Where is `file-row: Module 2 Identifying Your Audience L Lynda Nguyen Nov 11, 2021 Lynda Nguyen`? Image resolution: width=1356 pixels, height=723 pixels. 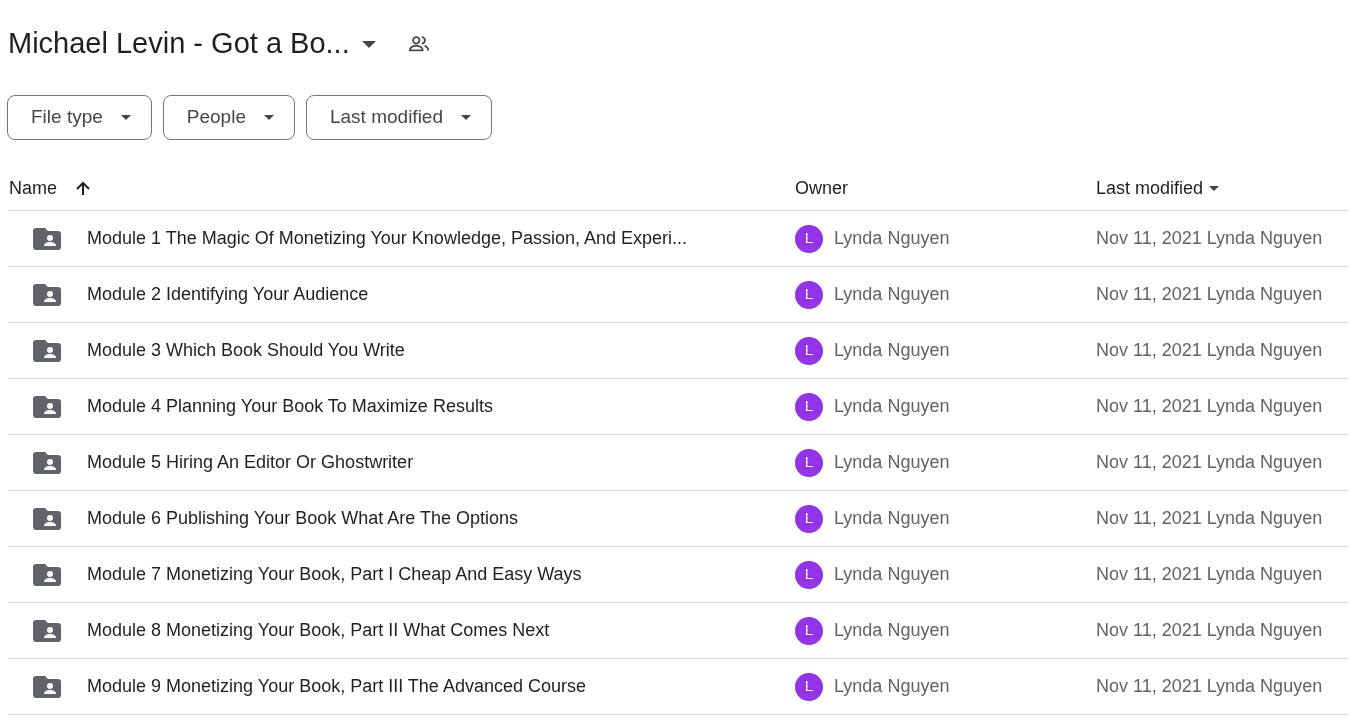
file-row: Module 2 Identifying Your Audience L Lynda Nguyen Nov 11, 2021 Lynda Nguyen is located at coordinates (678, 295).